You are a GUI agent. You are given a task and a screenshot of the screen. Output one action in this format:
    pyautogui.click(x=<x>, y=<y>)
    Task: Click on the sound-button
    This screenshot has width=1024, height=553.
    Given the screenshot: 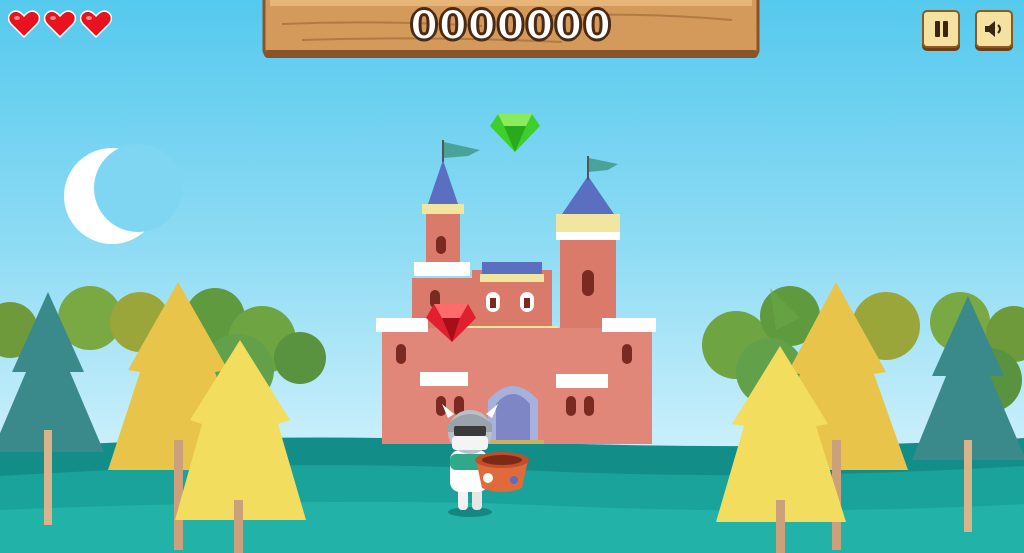 What is the action you would take?
    pyautogui.click(x=994, y=29)
    